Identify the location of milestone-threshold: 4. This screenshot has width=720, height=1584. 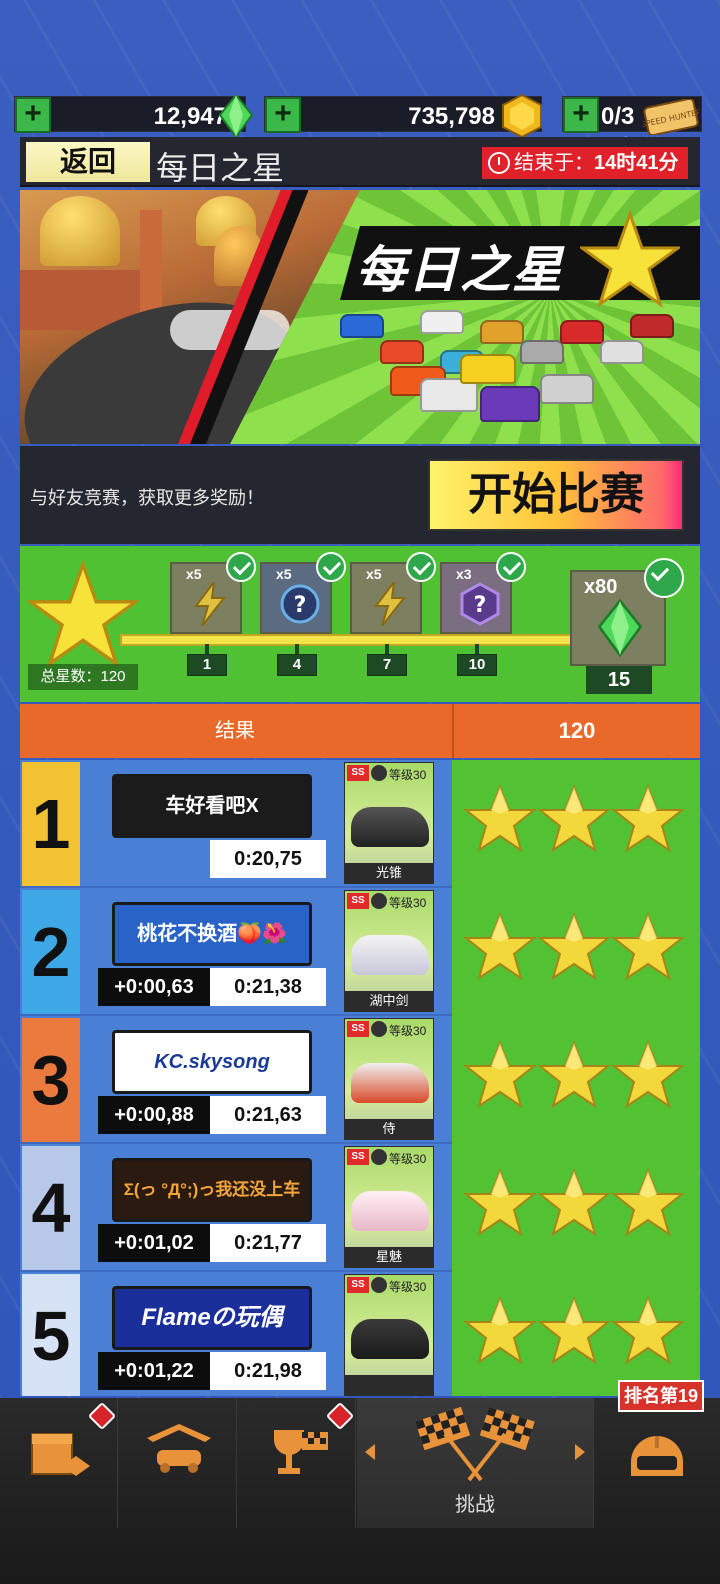
(297, 665).